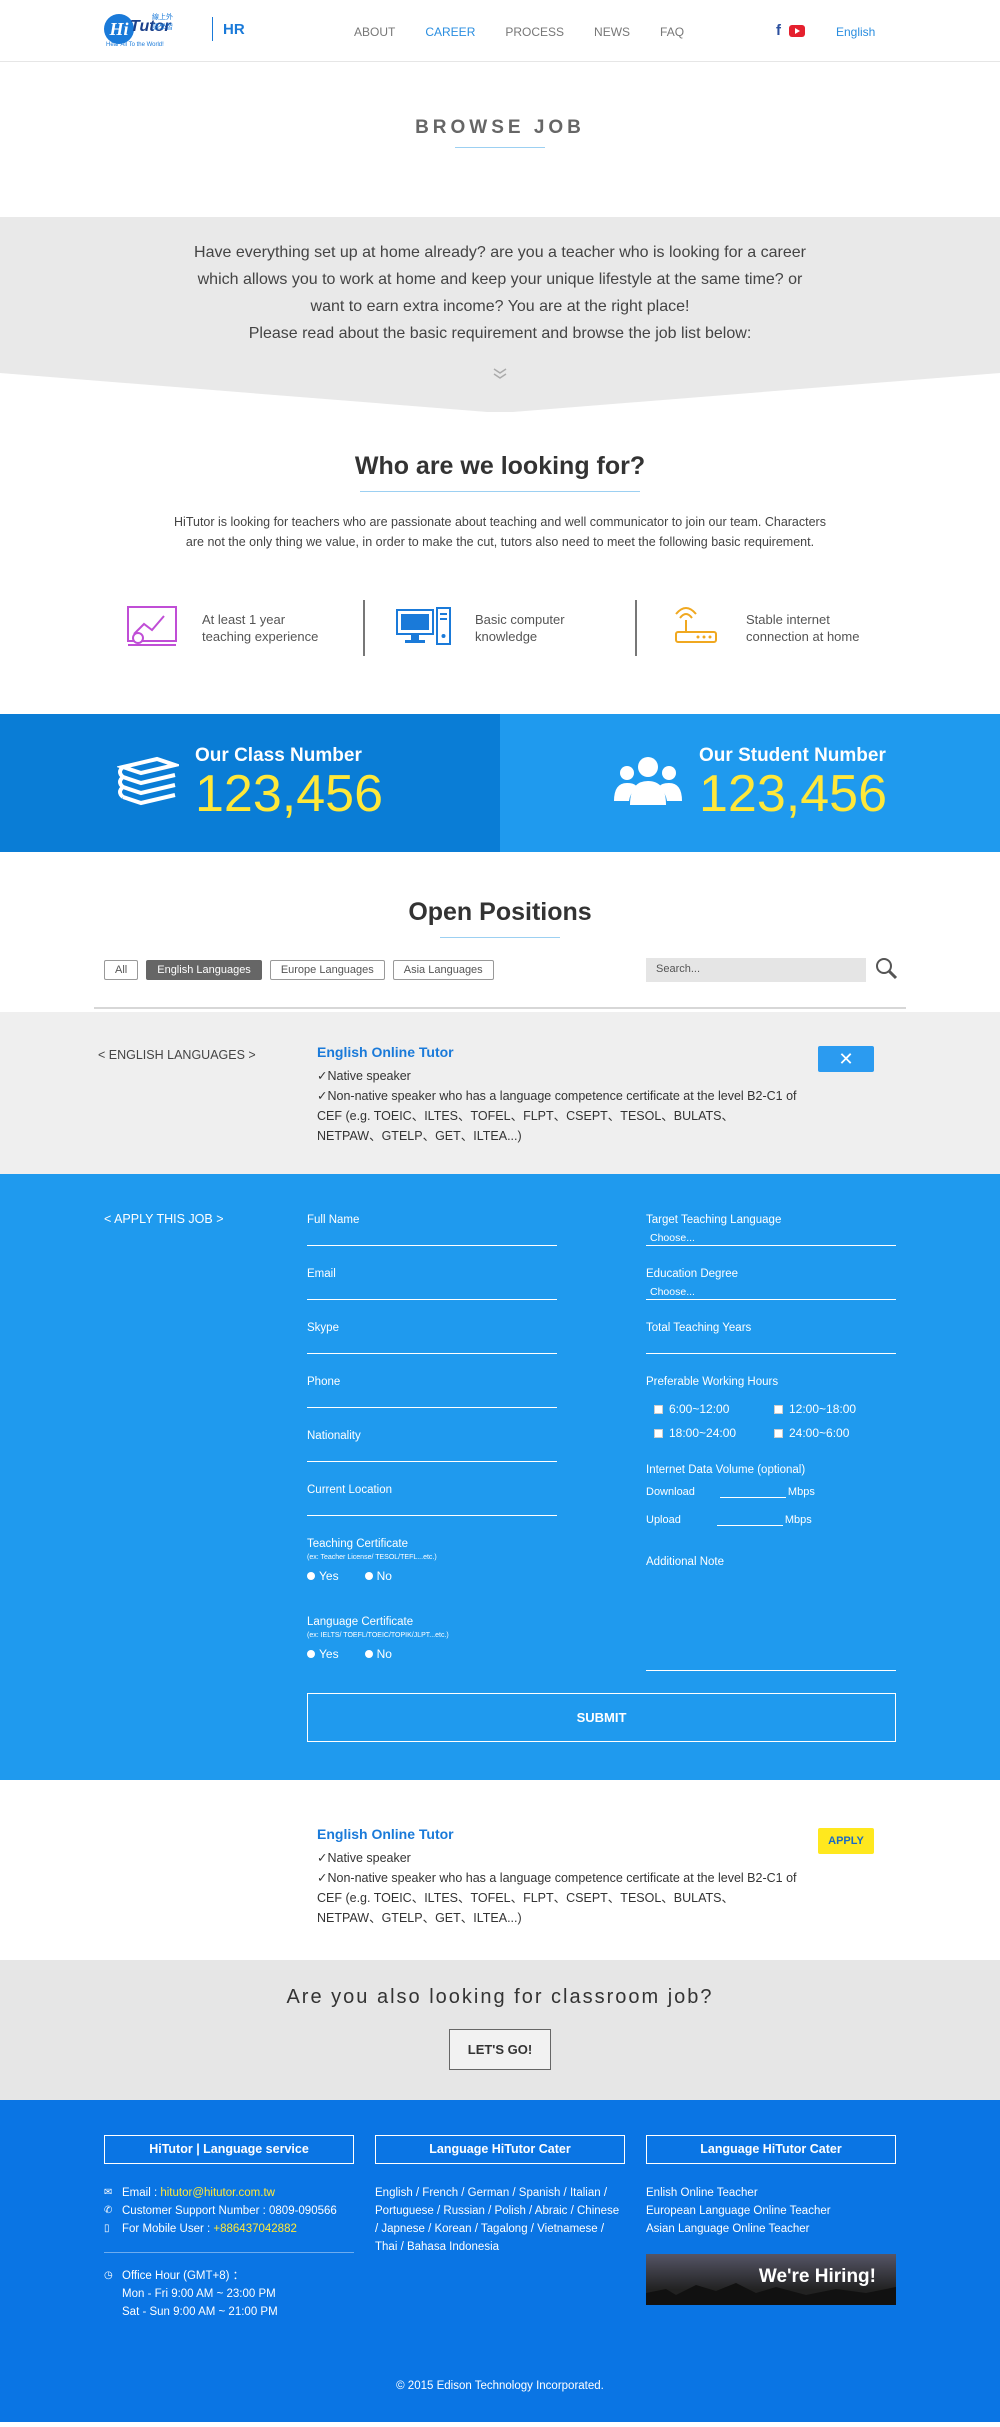  Describe the element at coordinates (357, 1544) in the screenshot. I see `field-label: Teaching Certificate` at that location.